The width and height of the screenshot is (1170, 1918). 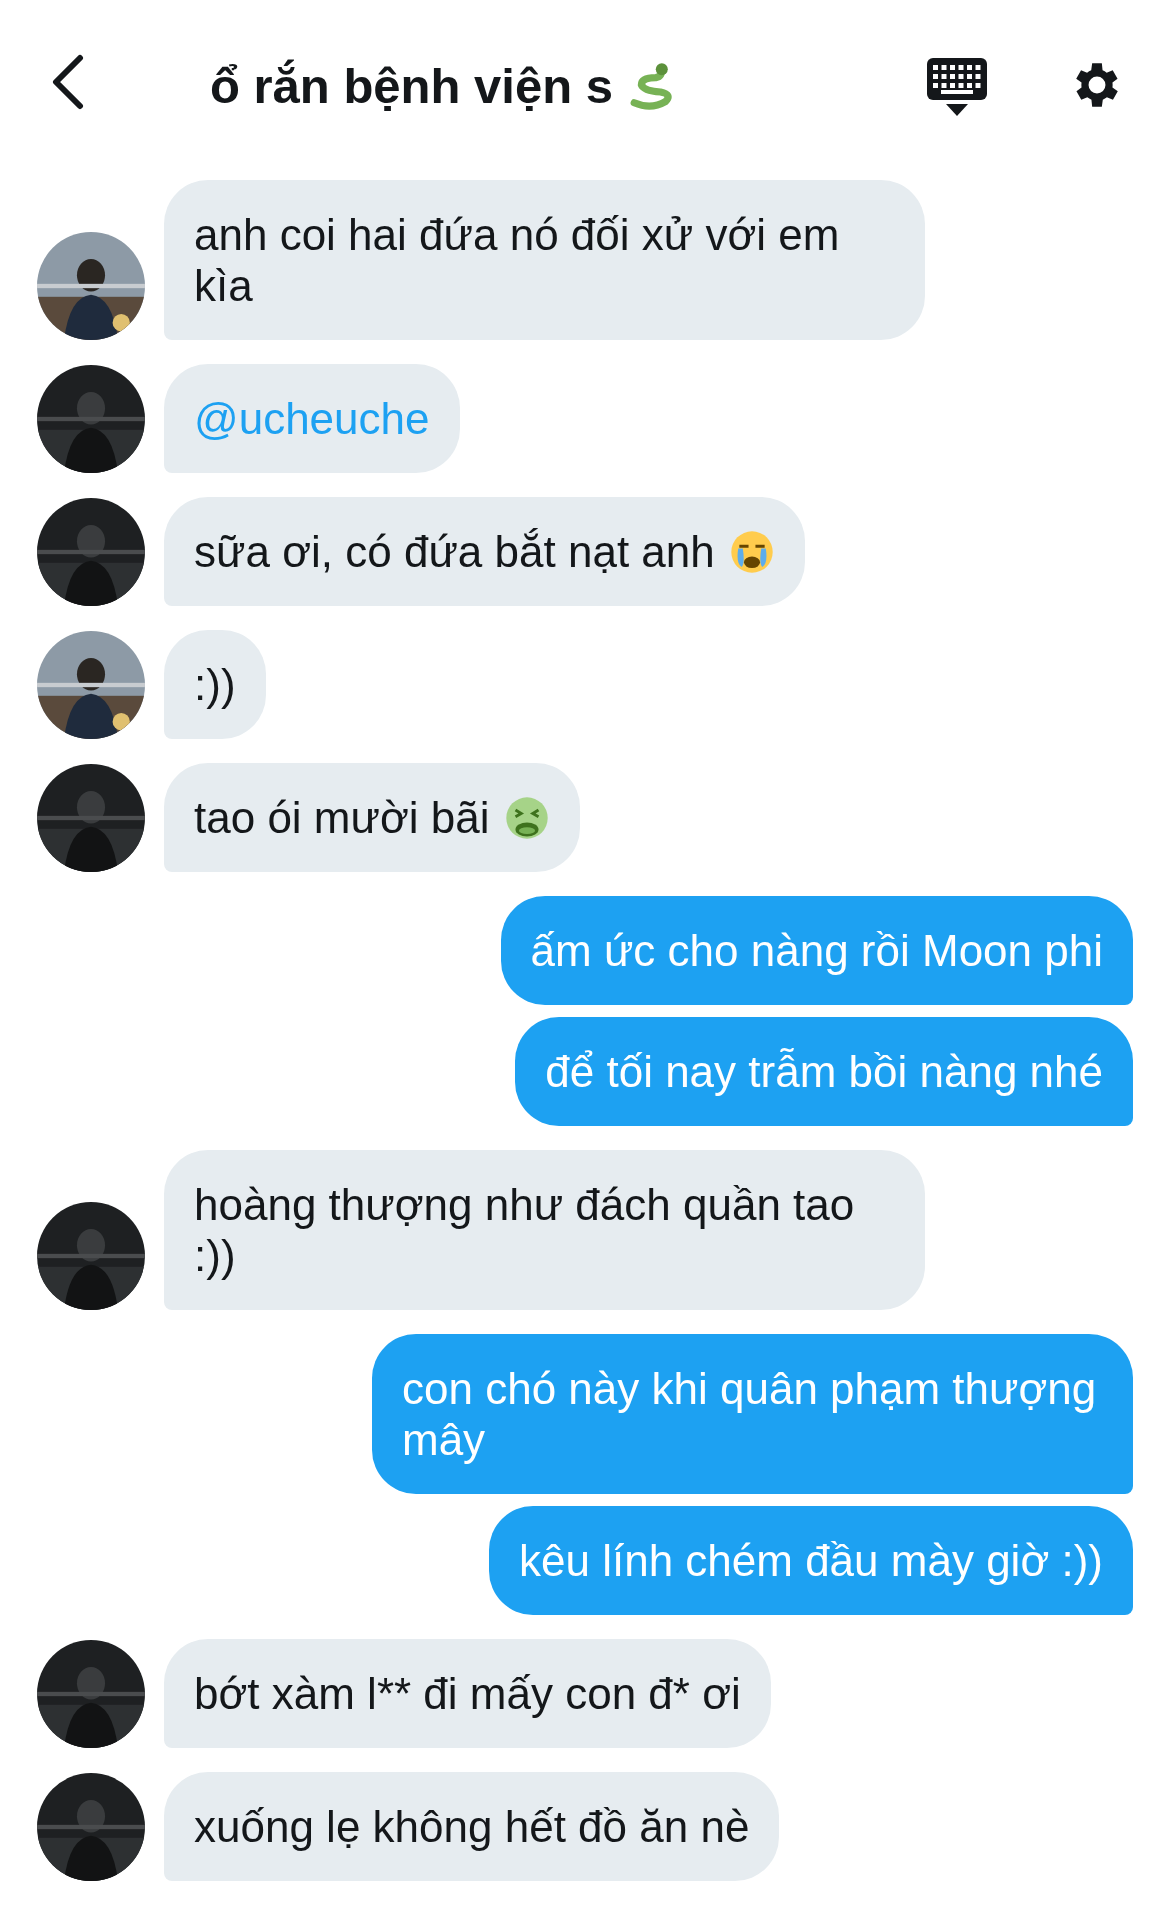 I want to click on keyboard-button, so click(x=957, y=87).